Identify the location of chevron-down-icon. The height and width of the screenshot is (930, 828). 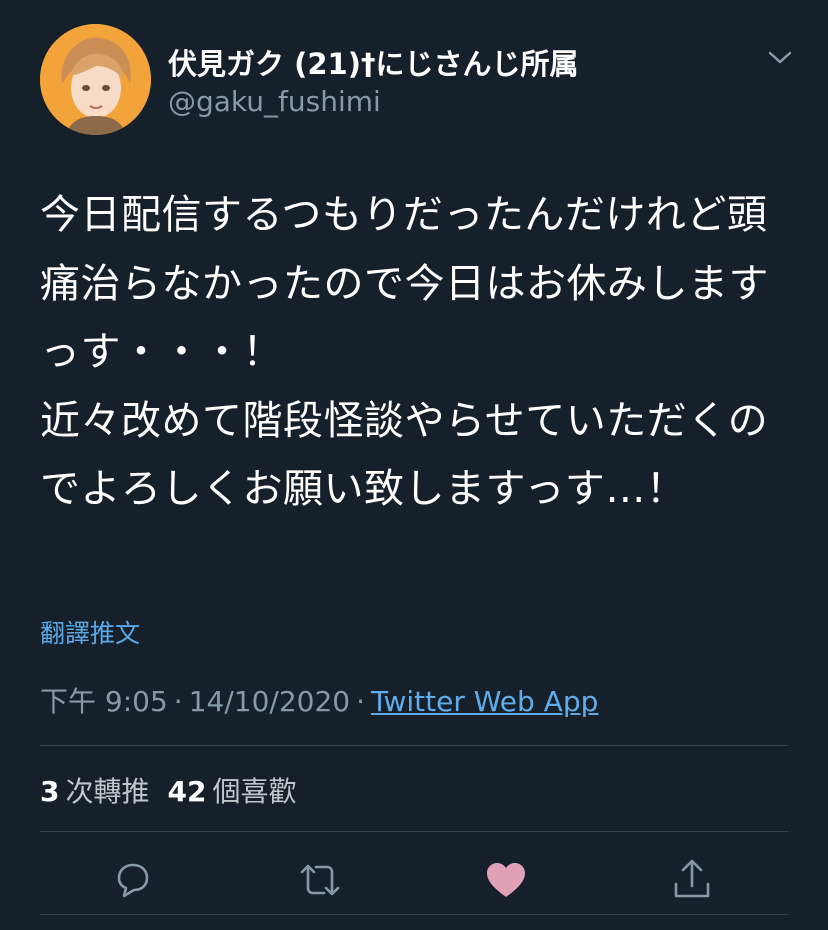
(780, 57).